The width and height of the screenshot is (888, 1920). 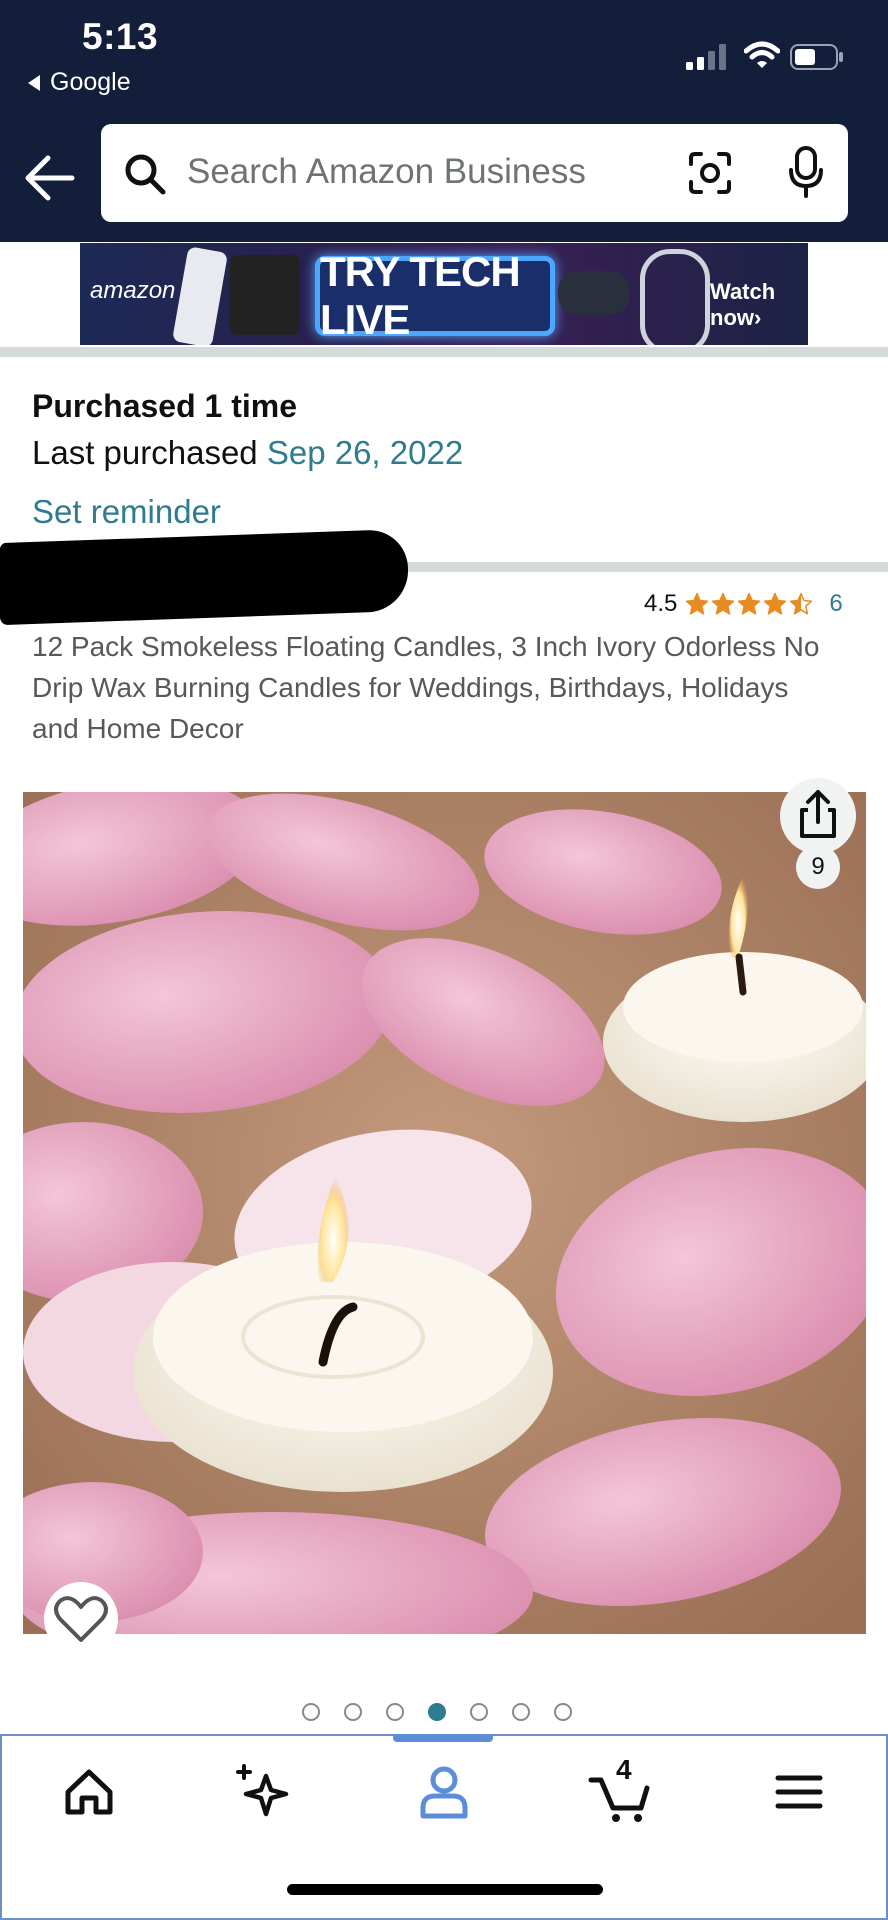 What do you see at coordinates (661, 603) in the screenshot?
I see `rating-value: 4.5` at bounding box center [661, 603].